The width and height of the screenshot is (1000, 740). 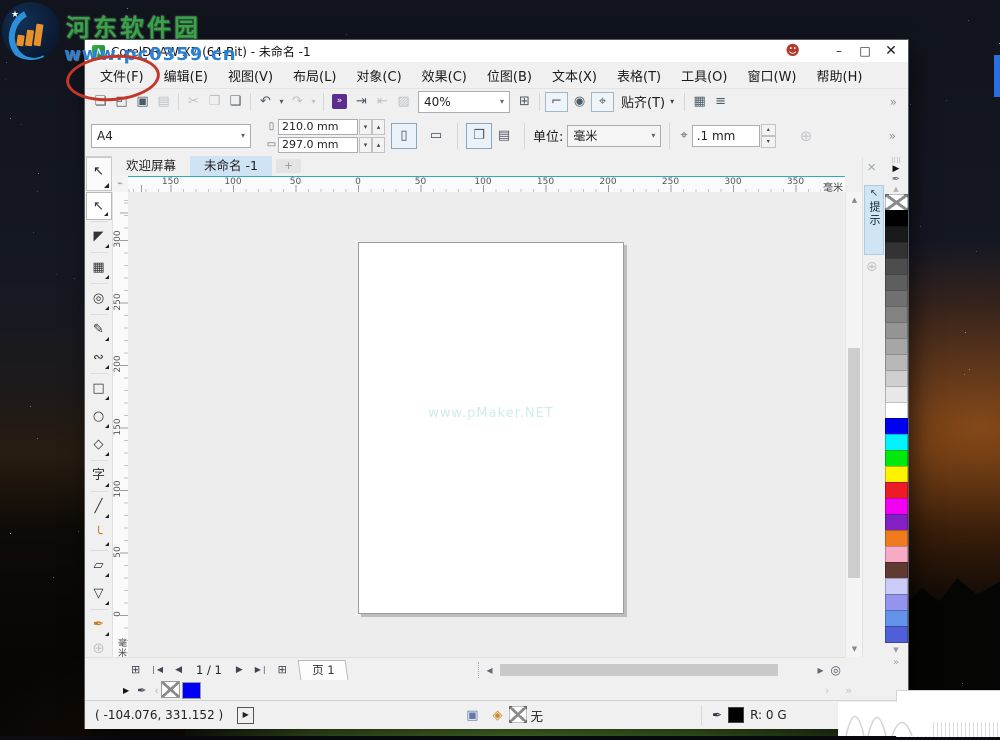 I want to click on color-swatch-none, so click(x=896, y=202).